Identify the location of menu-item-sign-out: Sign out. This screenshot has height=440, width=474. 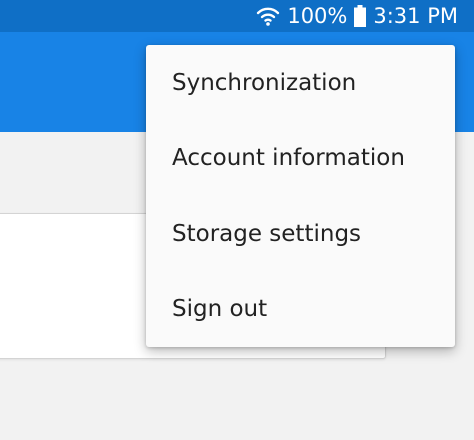
(300, 310).